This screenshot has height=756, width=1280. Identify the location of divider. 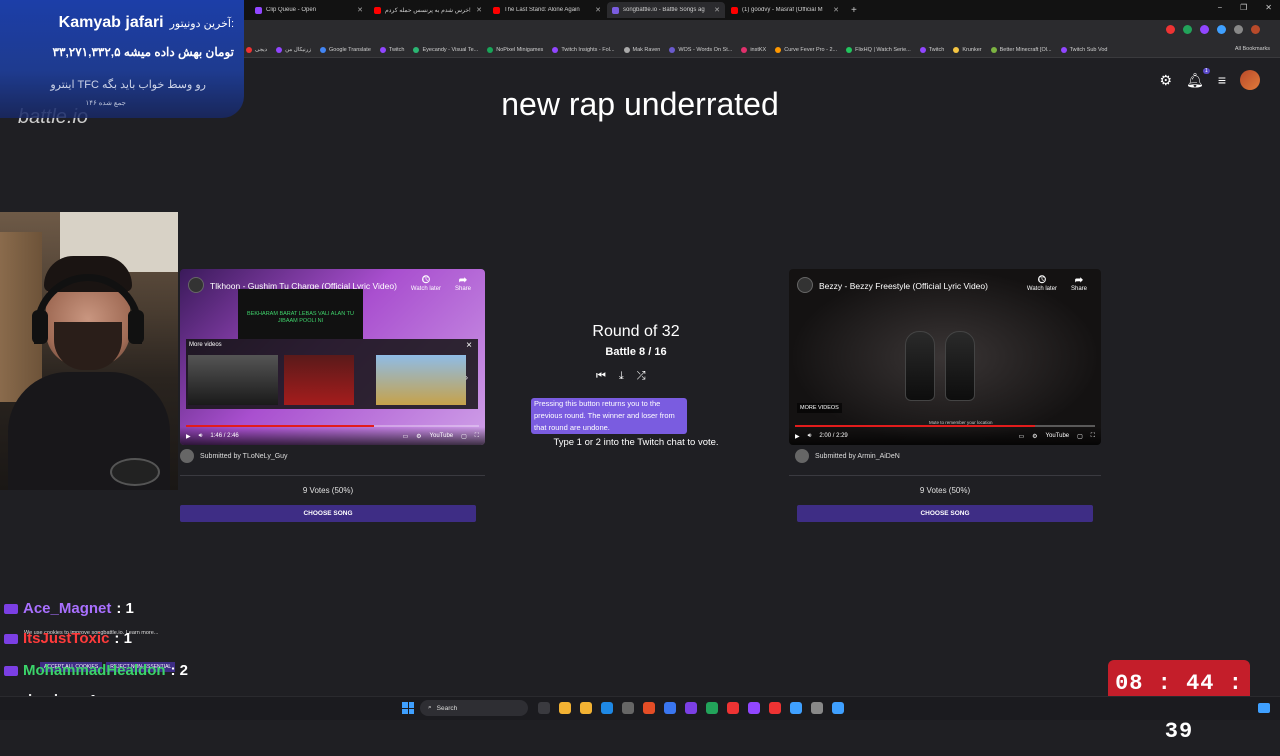
(945, 475).